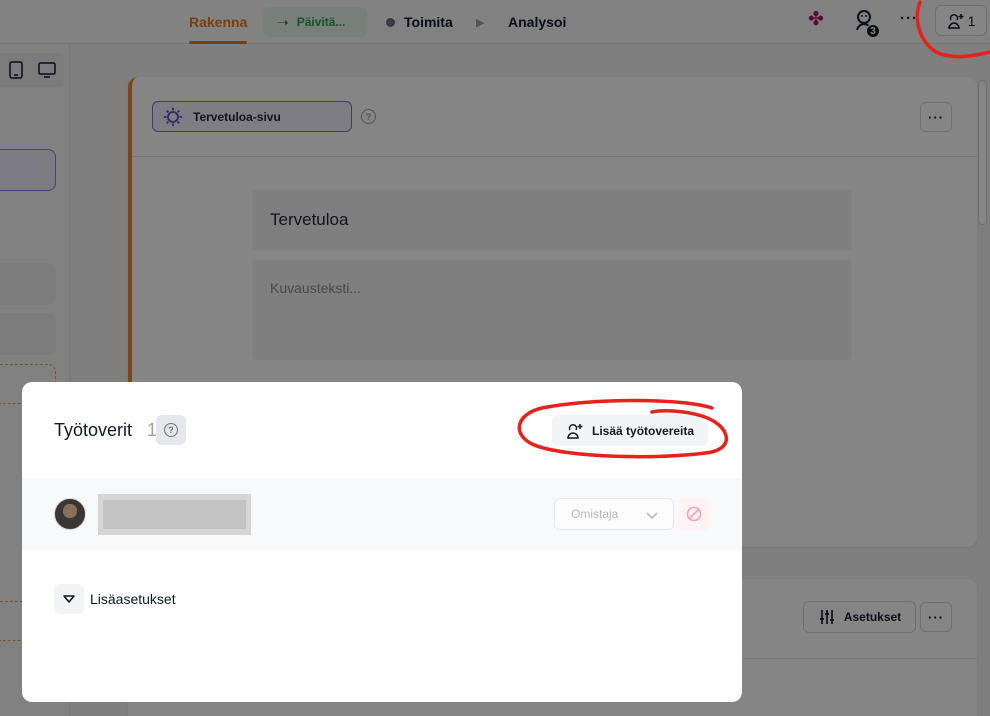 Image resolution: width=990 pixels, height=716 pixels. I want to click on redacted-name, so click(174, 514).